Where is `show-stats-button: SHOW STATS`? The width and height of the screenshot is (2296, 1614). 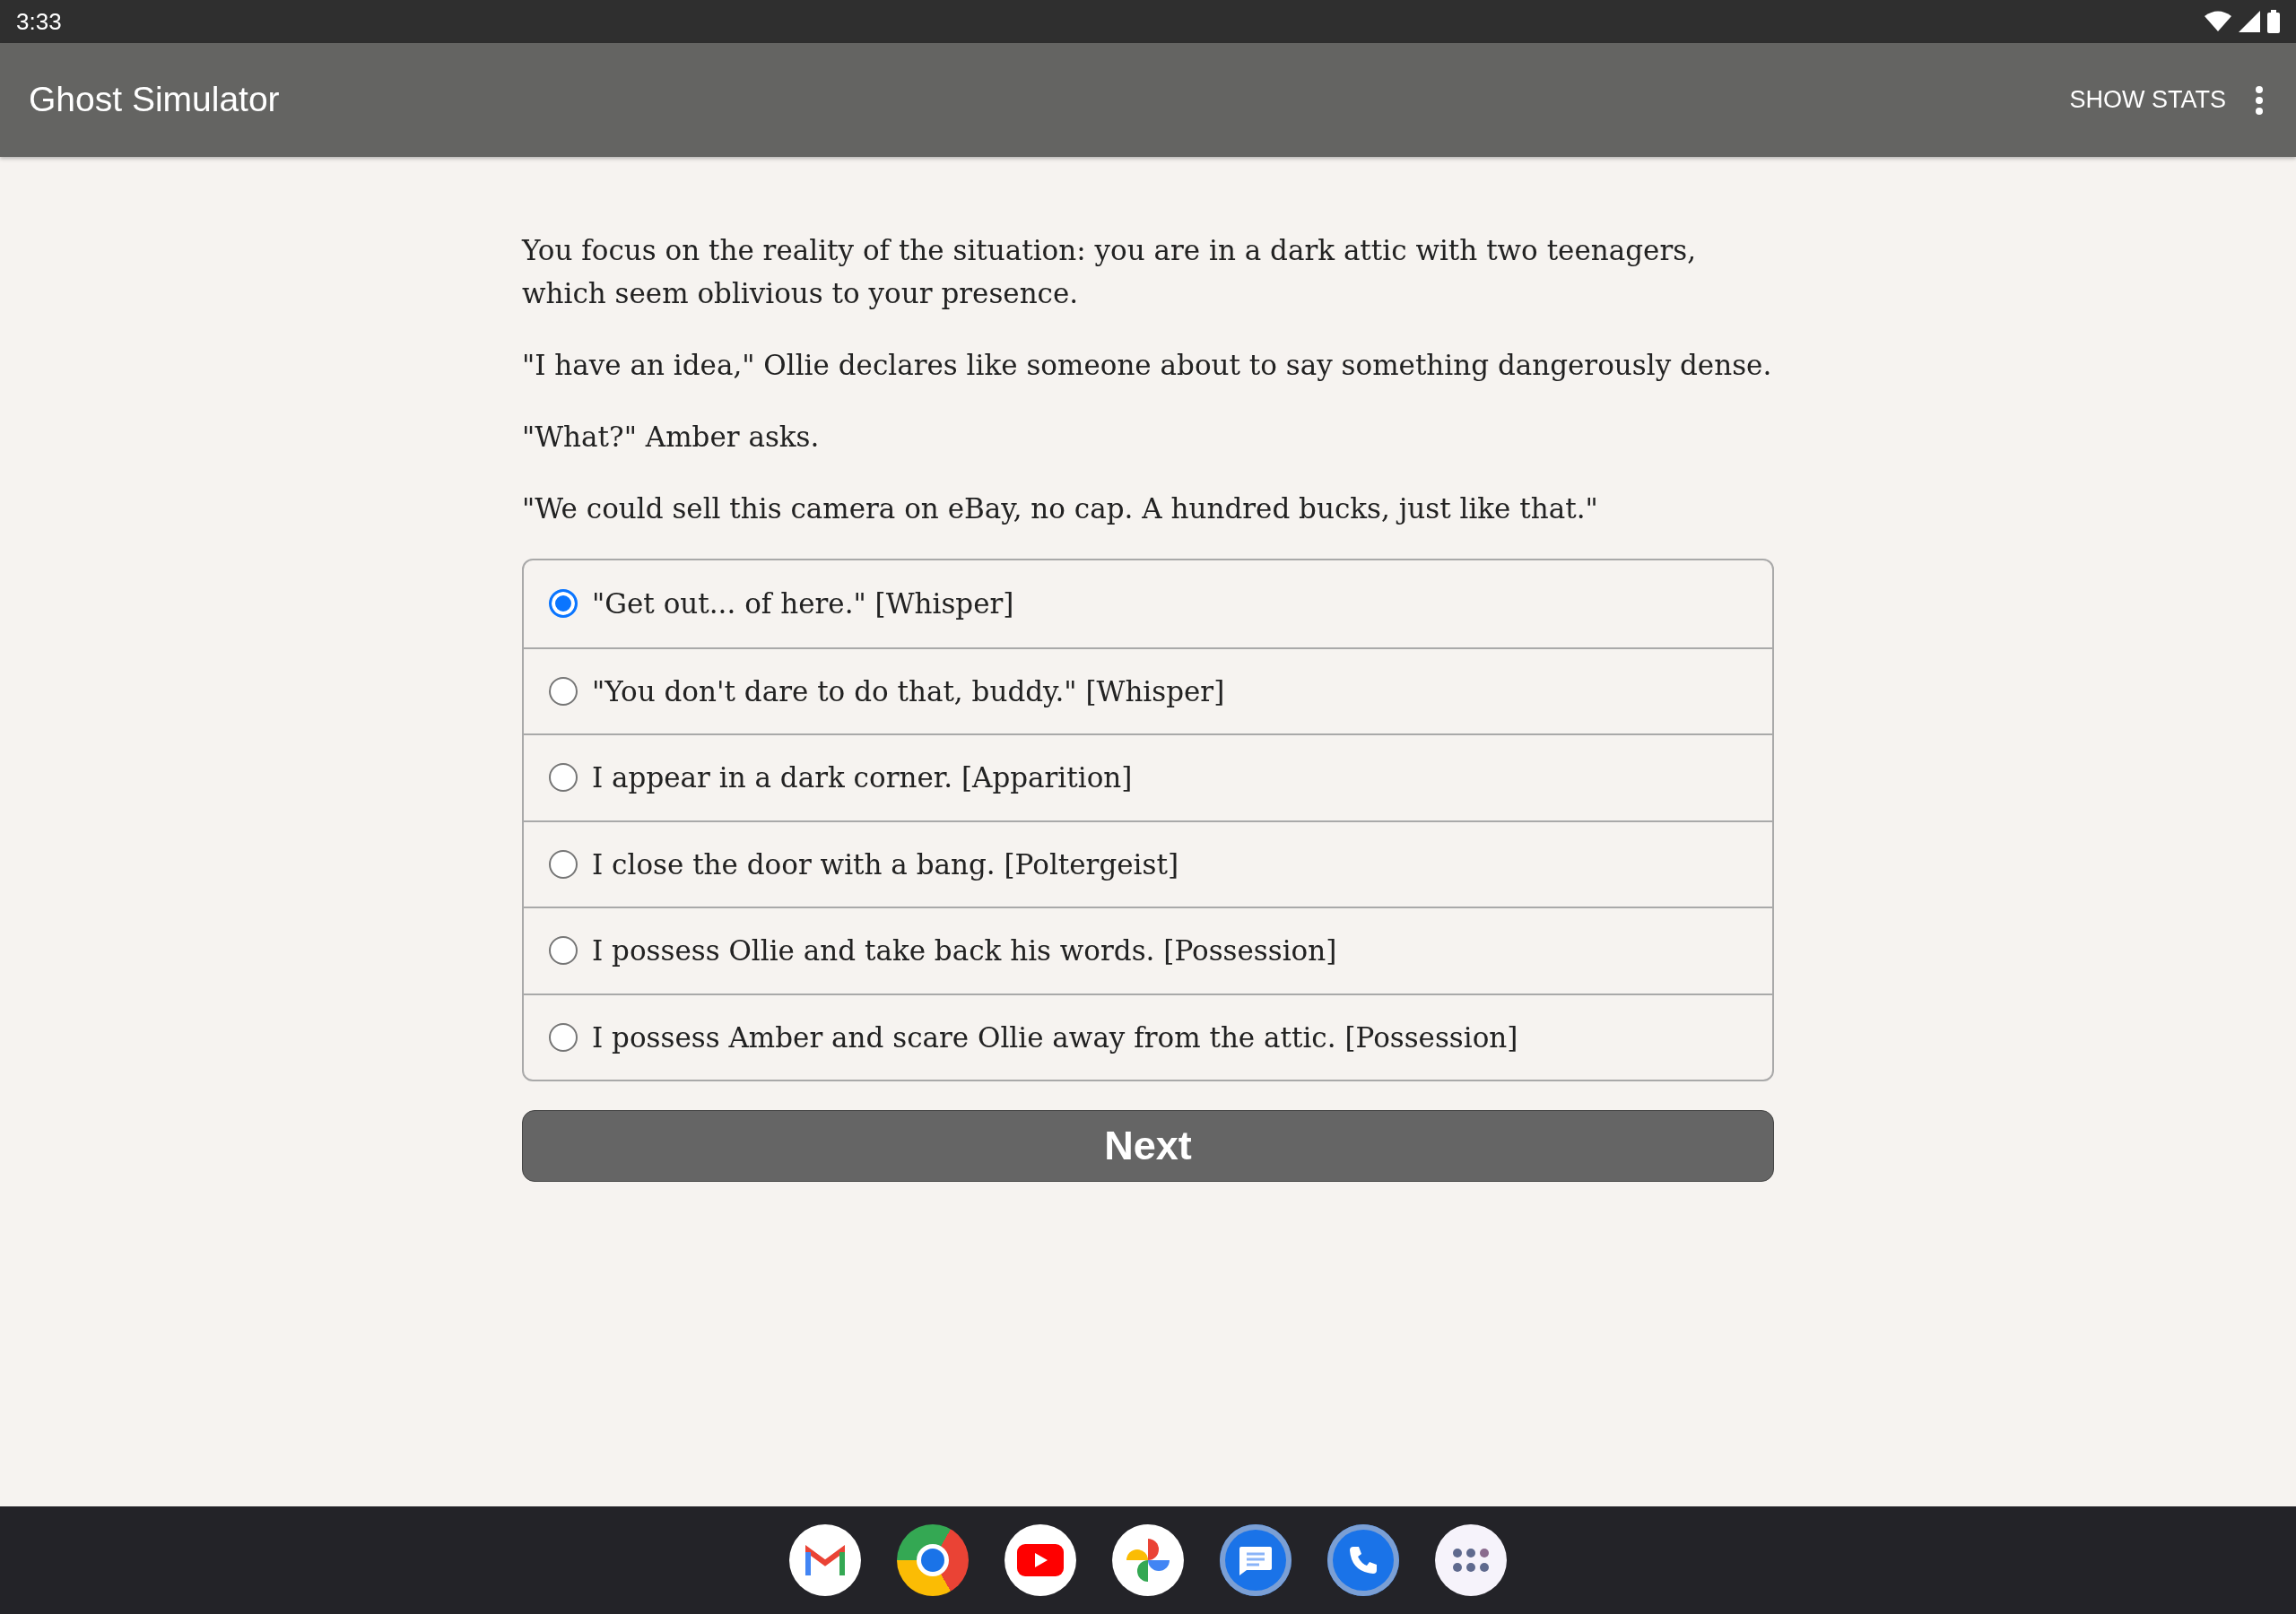 show-stats-button: SHOW STATS is located at coordinates (2147, 100).